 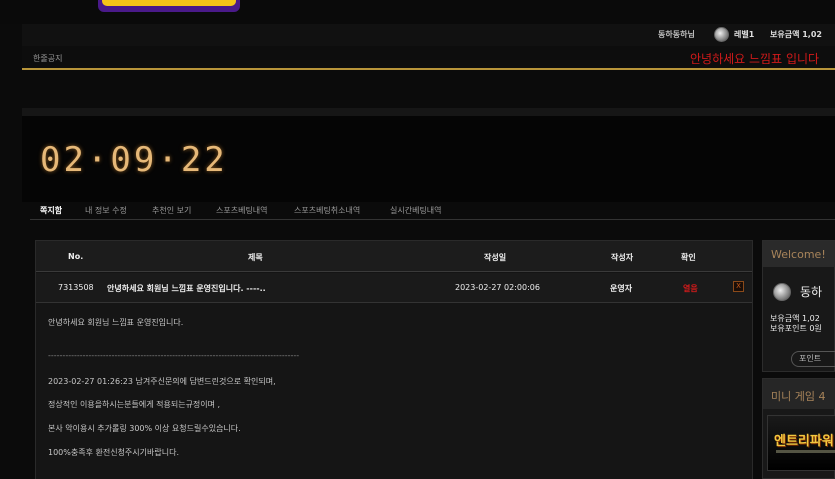 I want to click on tab-sports-bet-cancels: 스포츠베팅취소내역, so click(x=327, y=210).